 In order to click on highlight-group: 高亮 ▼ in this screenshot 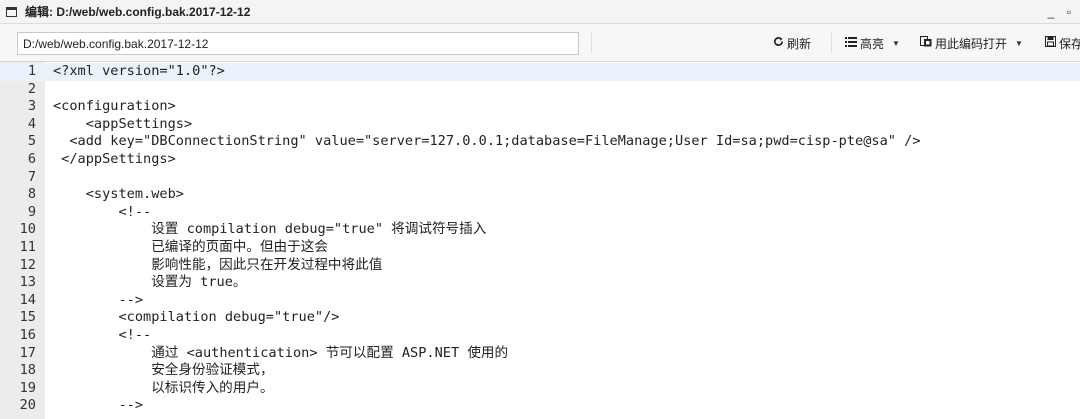, I will do `click(872, 43)`.